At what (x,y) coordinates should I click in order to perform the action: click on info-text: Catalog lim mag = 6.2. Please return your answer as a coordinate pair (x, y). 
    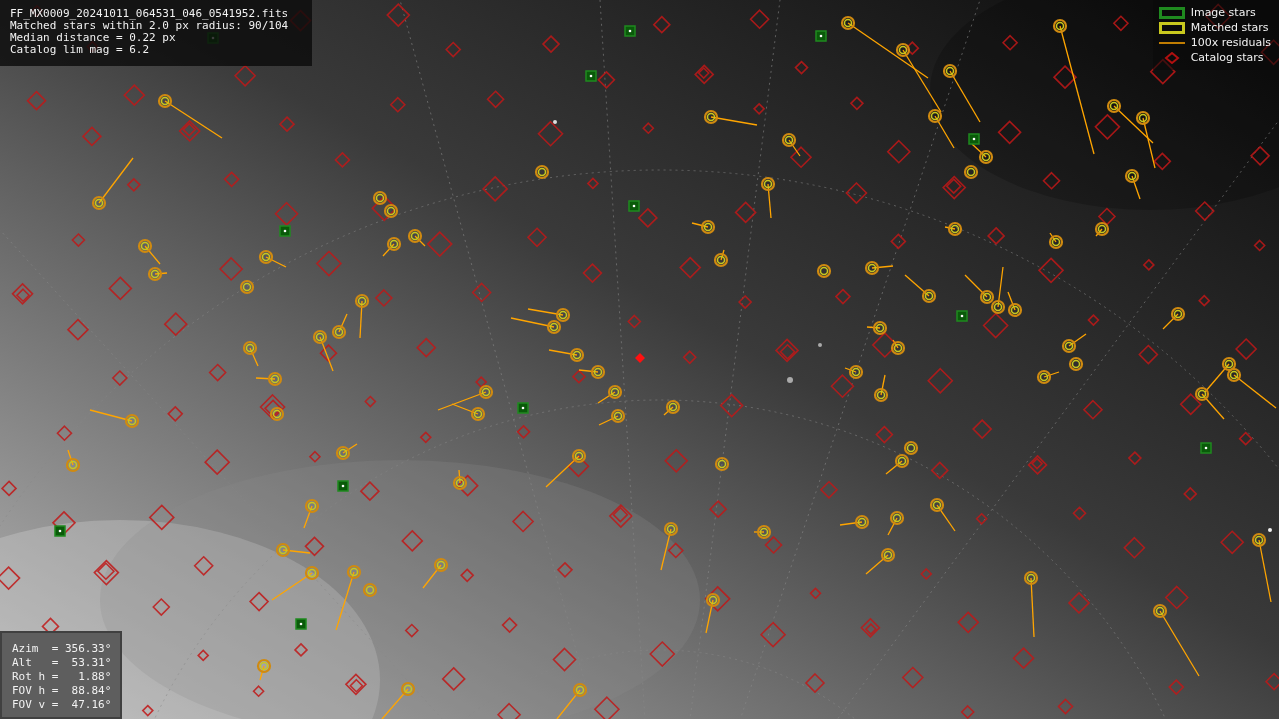
    Looking at the image, I should click on (80, 50).